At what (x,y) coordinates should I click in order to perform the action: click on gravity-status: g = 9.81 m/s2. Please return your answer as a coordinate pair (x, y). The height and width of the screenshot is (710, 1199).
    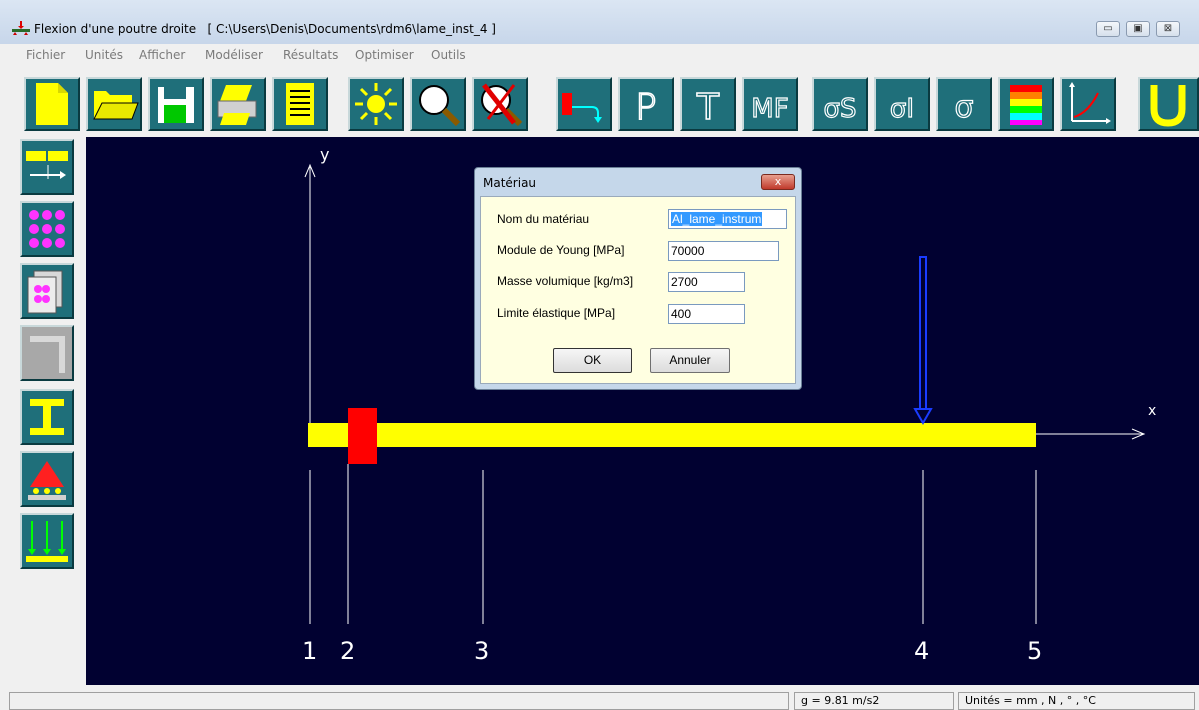
    Looking at the image, I should click on (874, 701).